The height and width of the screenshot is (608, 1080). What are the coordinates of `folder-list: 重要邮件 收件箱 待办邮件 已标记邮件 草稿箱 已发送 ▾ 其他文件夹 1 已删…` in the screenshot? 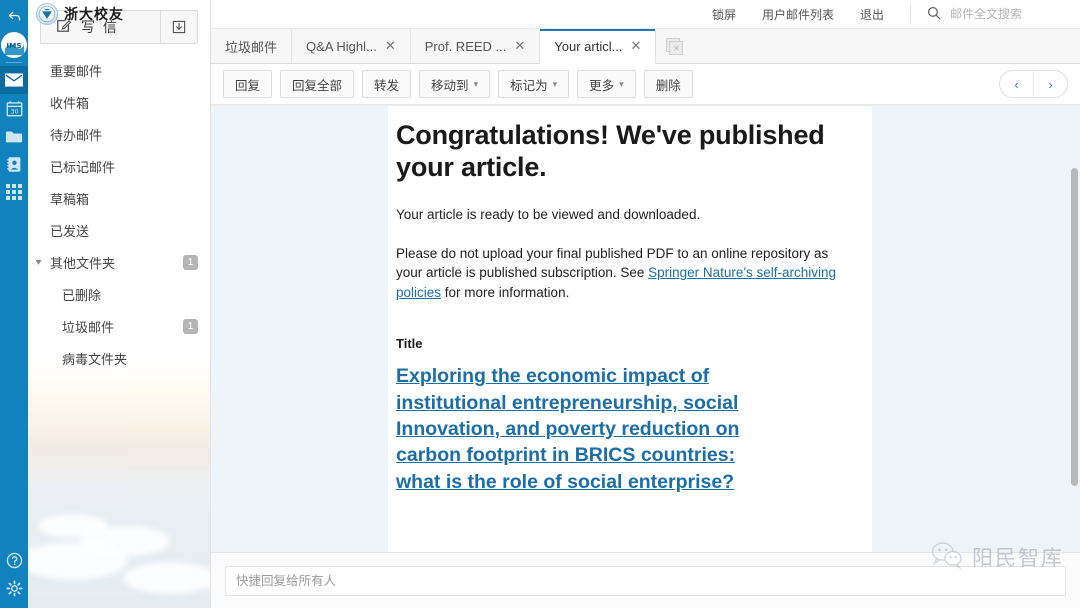 It's located at (119, 214).